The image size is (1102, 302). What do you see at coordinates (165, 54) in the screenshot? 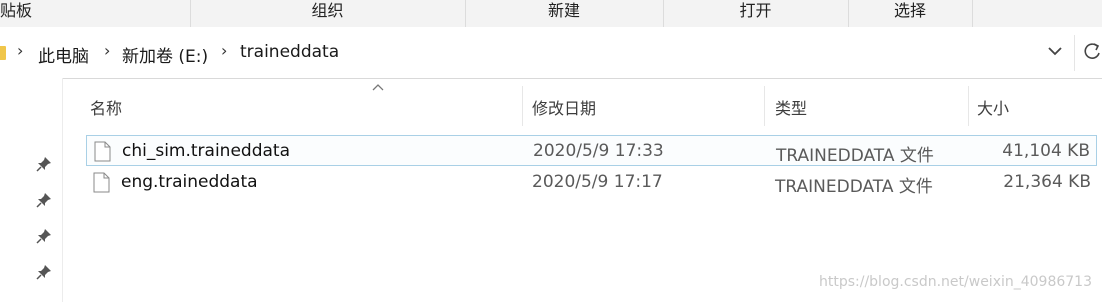
I see `breadcrumb-drive-e: 新加卷 (E:)` at bounding box center [165, 54].